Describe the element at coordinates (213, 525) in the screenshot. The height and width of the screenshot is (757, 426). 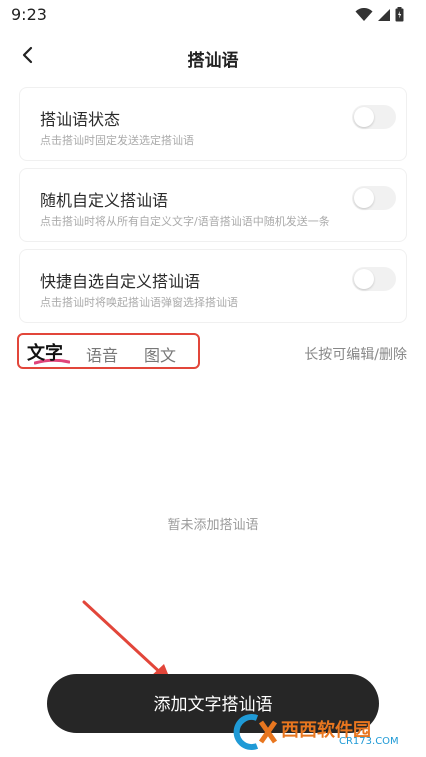
I see `empty-state: 暂未添加搭讪语` at that location.